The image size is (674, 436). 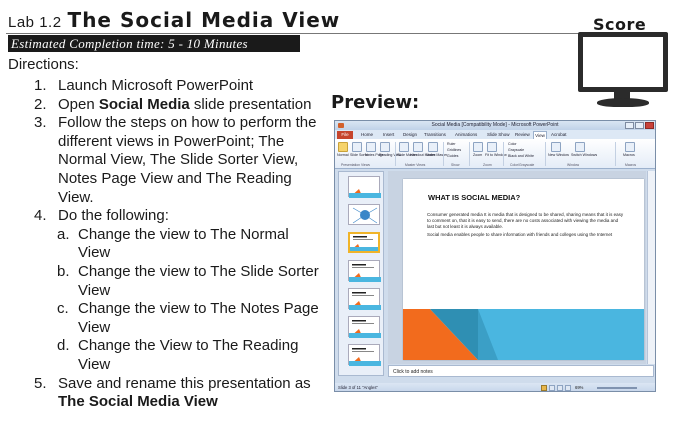 What do you see at coordinates (358, 387) in the screenshot?
I see `slide-counter: Slide 3 of 11 "Angles"` at bounding box center [358, 387].